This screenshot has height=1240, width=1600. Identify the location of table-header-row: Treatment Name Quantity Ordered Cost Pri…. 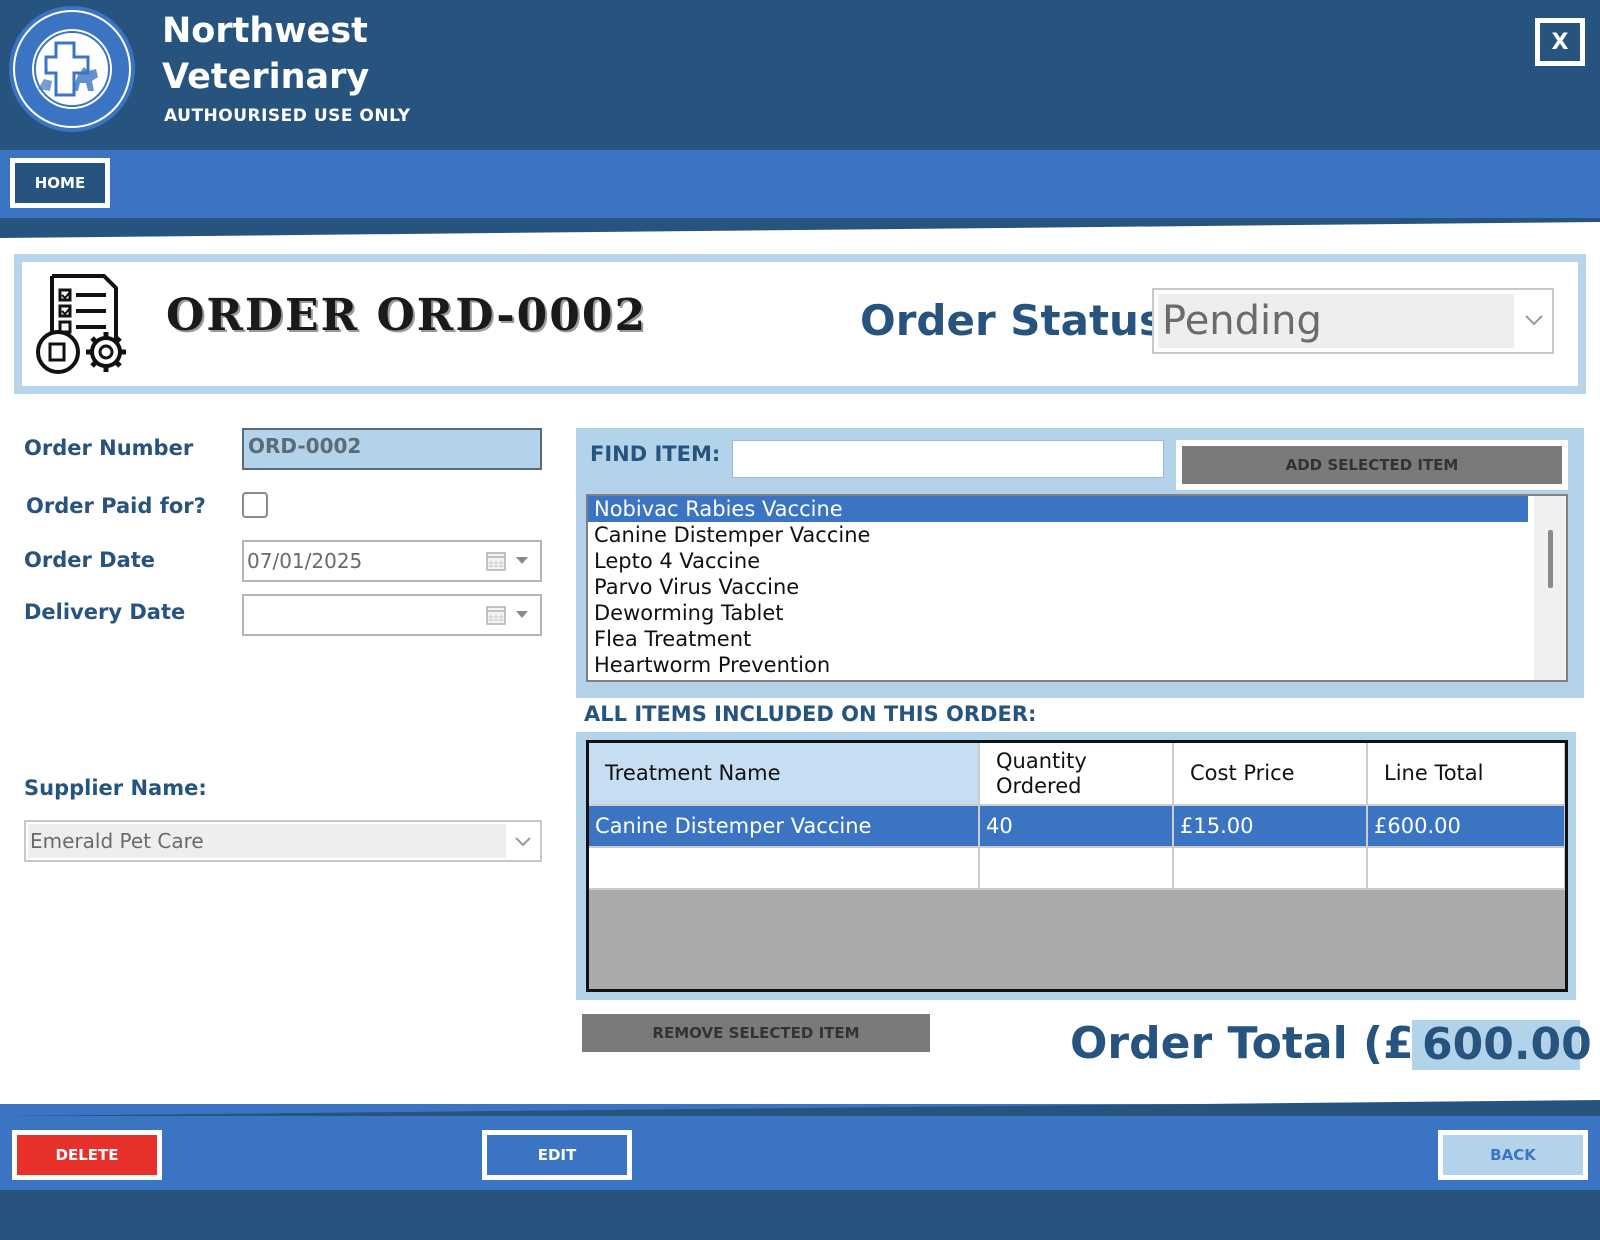
(1077, 774).